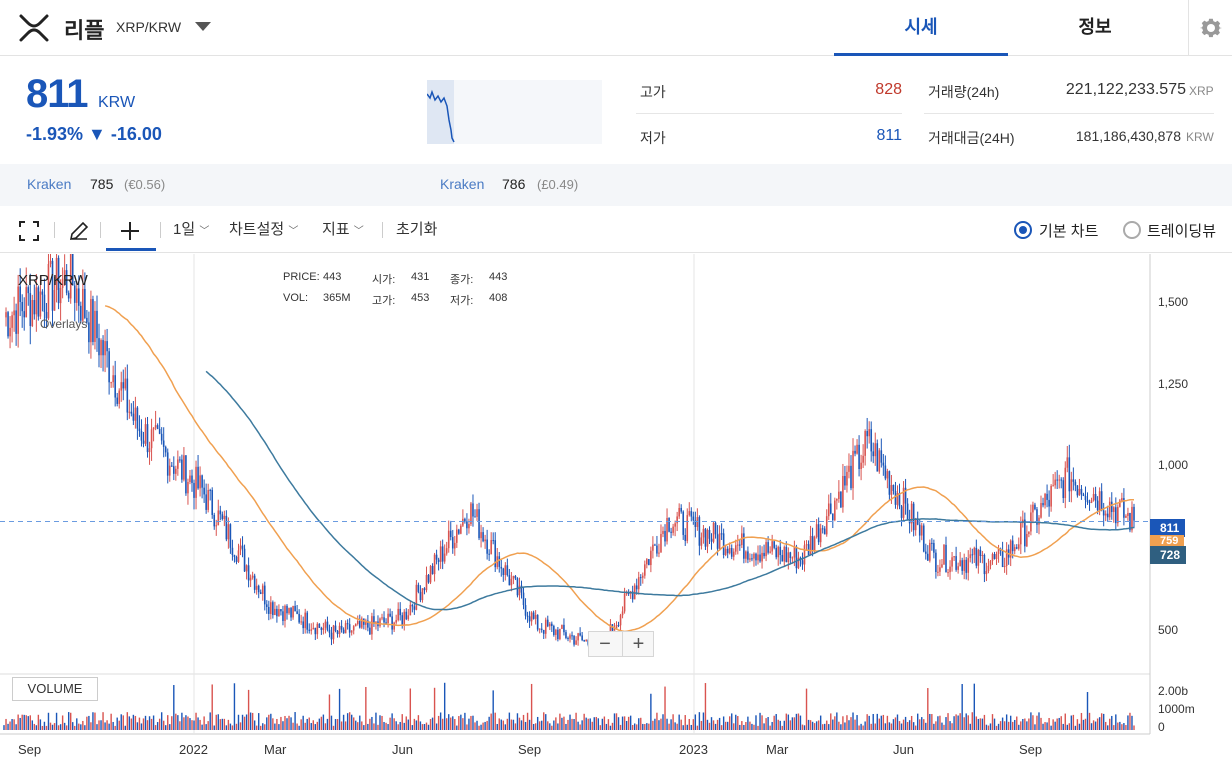 The image size is (1232, 768). Describe the element at coordinates (79, 231) in the screenshot. I see `pencil-icon` at that location.